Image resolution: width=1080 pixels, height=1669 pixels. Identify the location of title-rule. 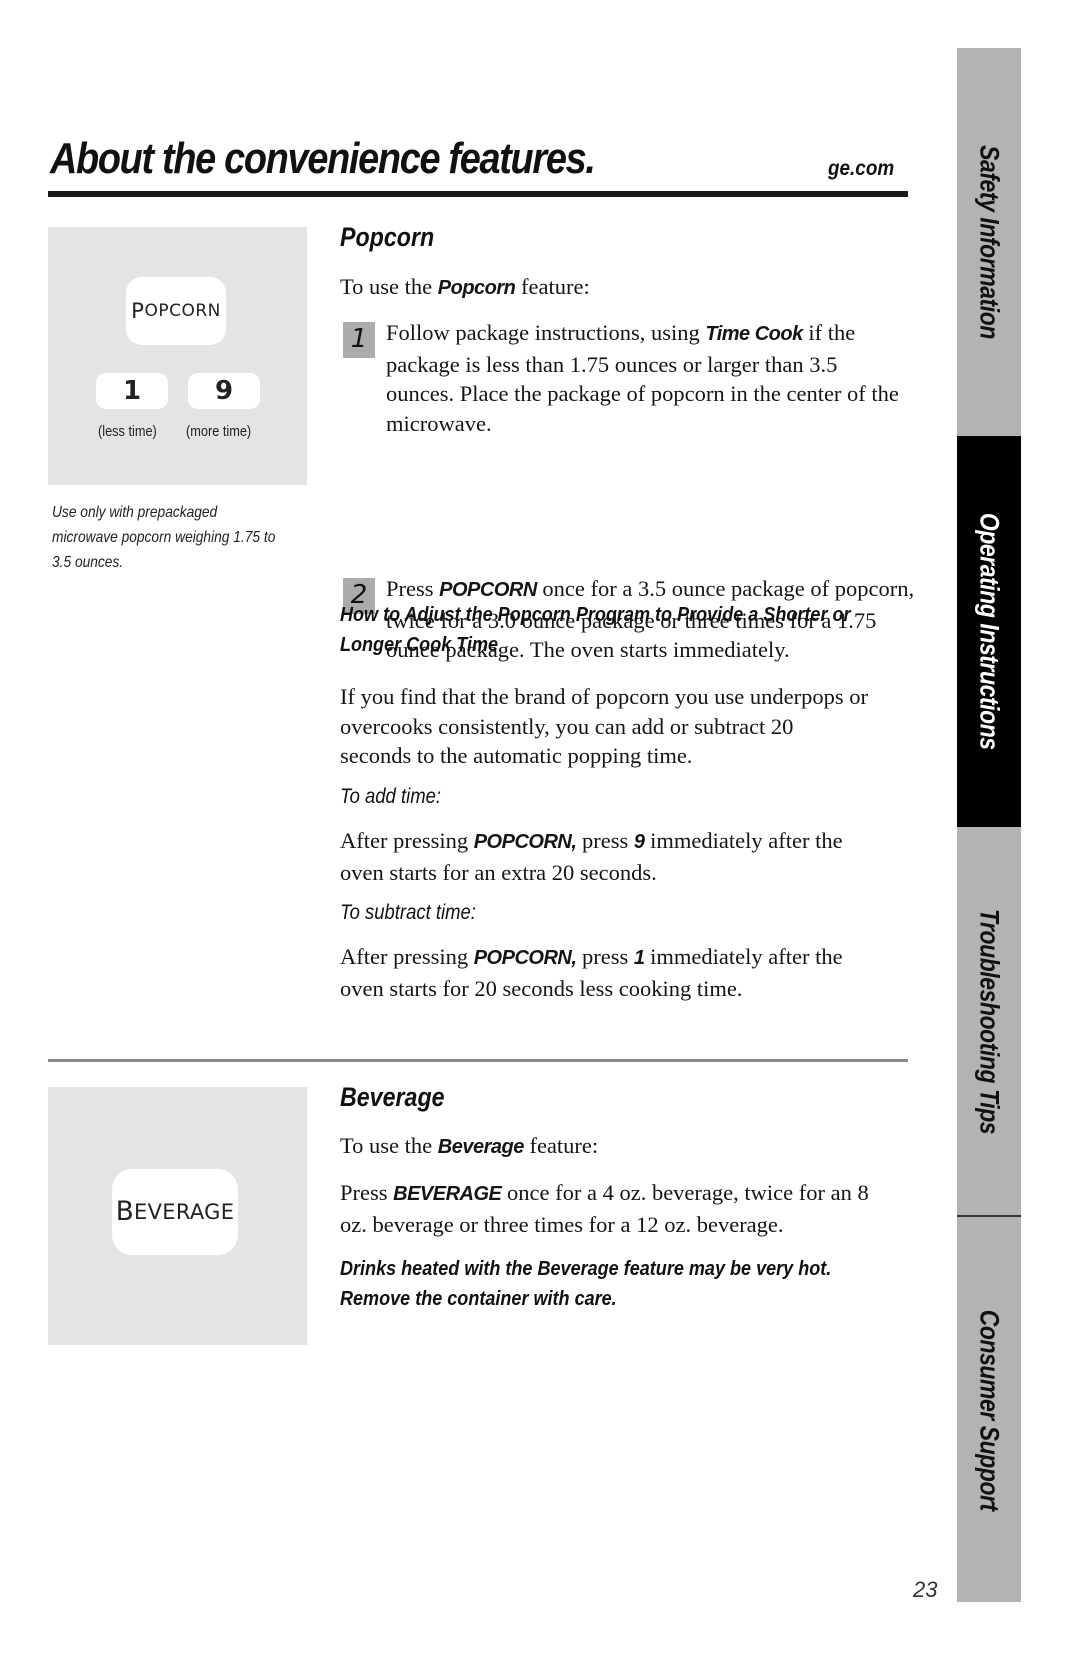
(478, 194).